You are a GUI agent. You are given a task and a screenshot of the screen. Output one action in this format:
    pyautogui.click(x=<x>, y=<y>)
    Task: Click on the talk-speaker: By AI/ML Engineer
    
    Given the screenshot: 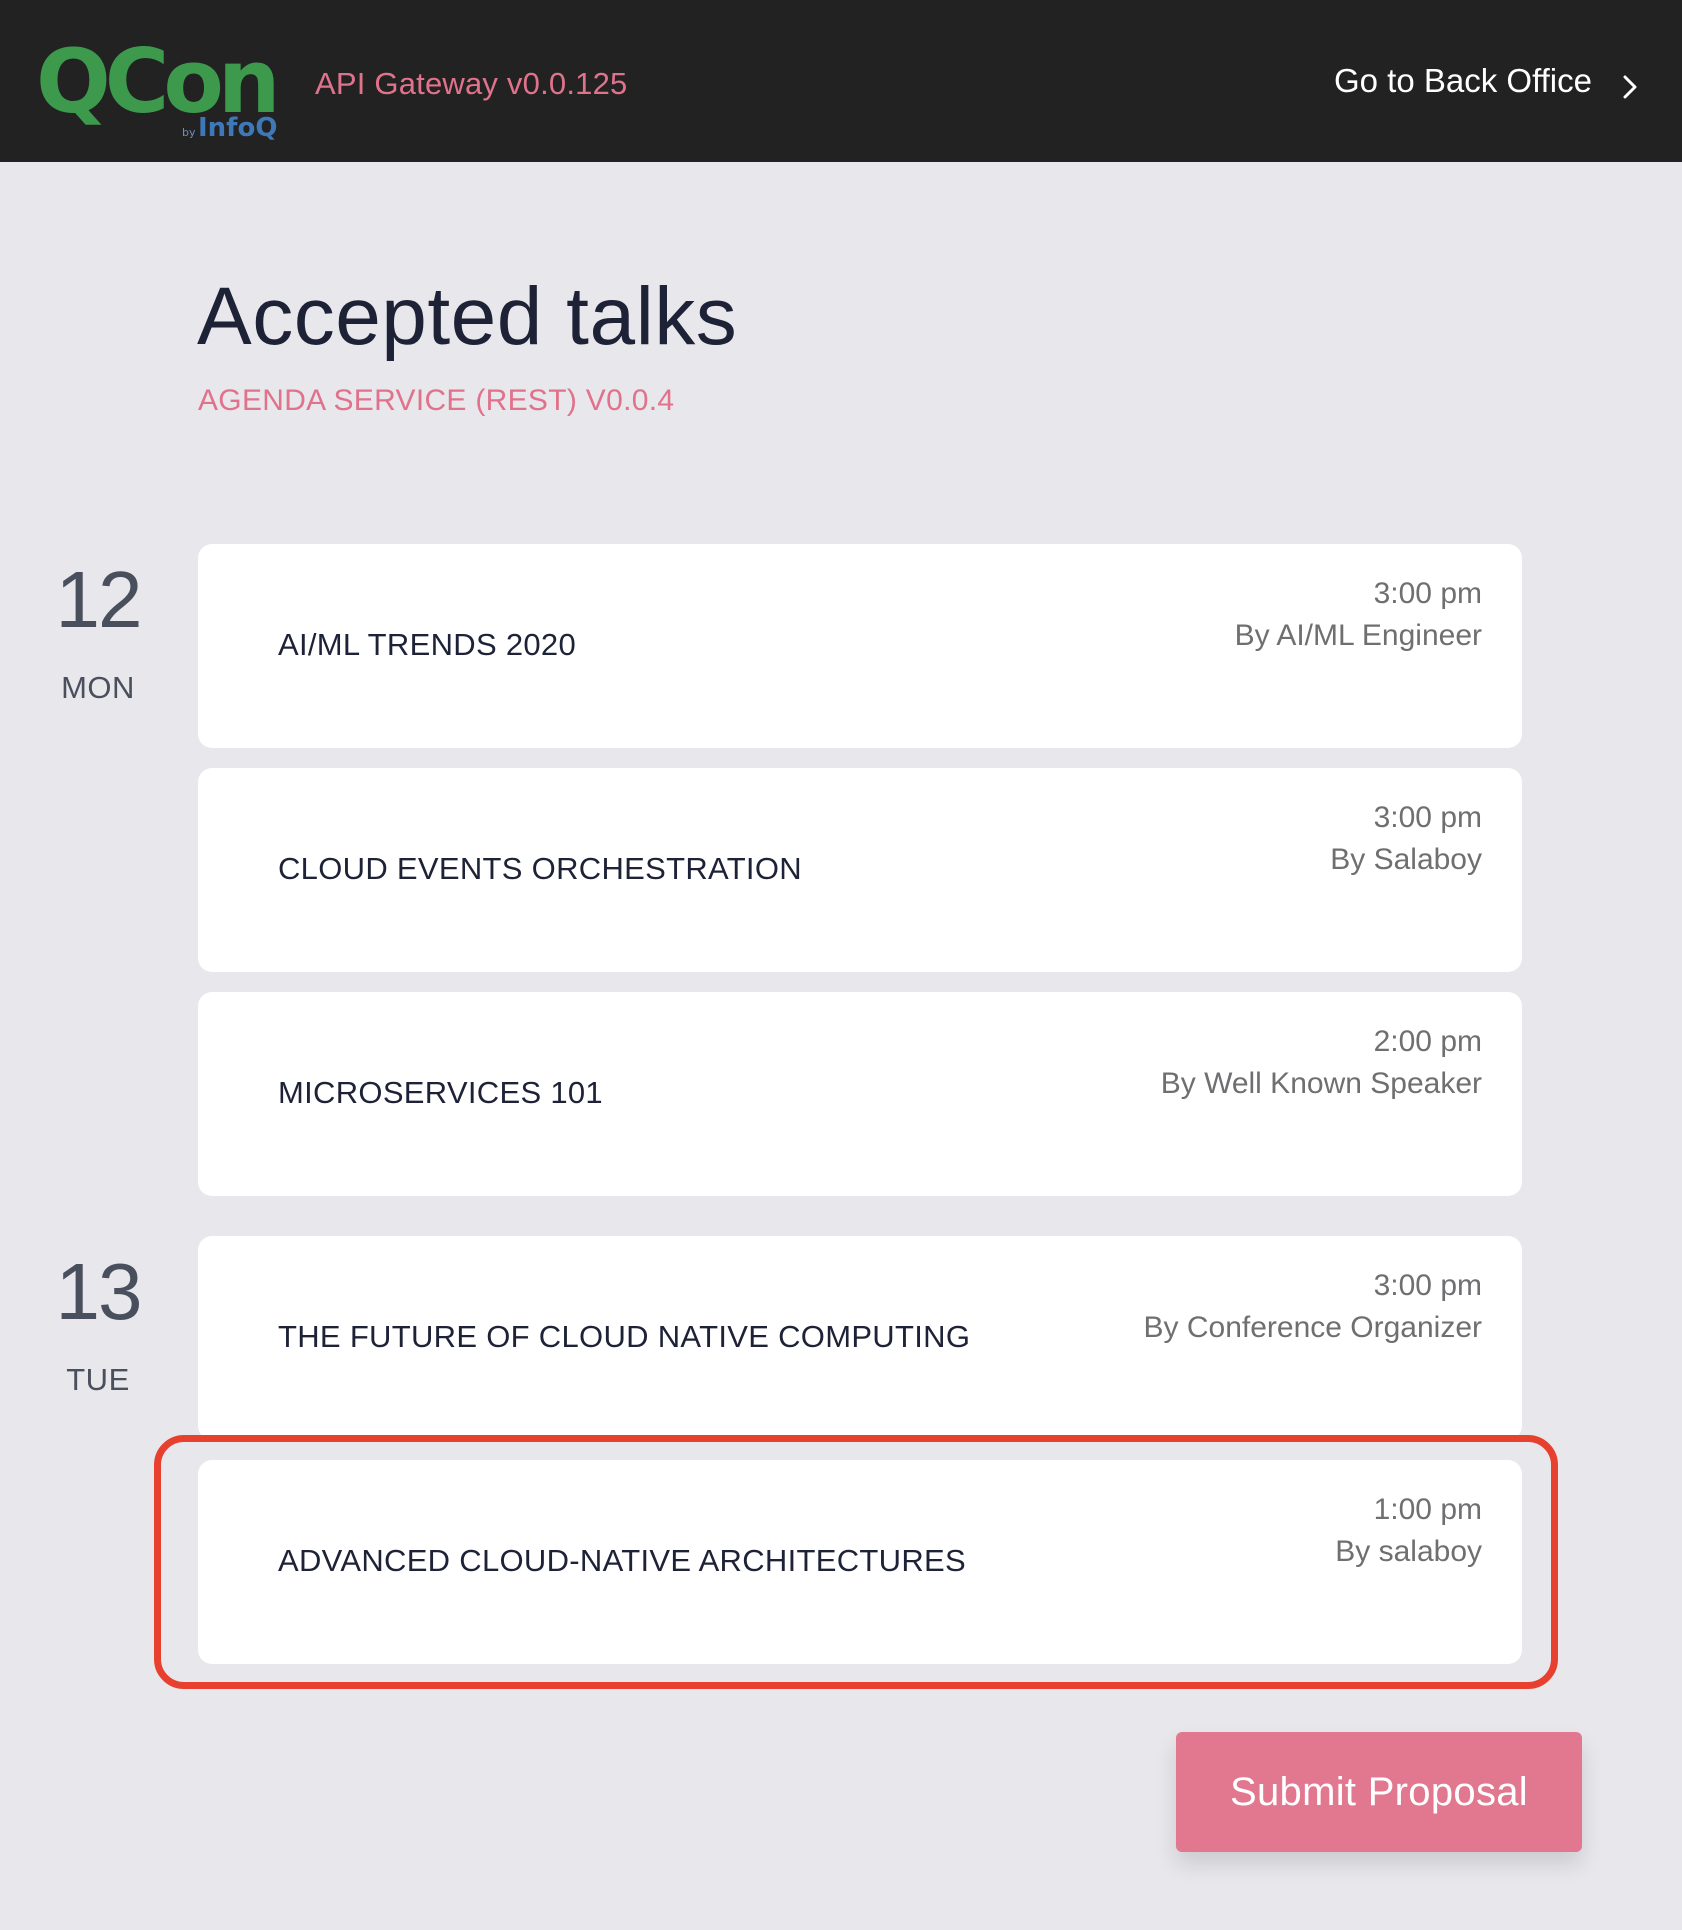 What is the action you would take?
    pyautogui.click(x=1358, y=635)
    